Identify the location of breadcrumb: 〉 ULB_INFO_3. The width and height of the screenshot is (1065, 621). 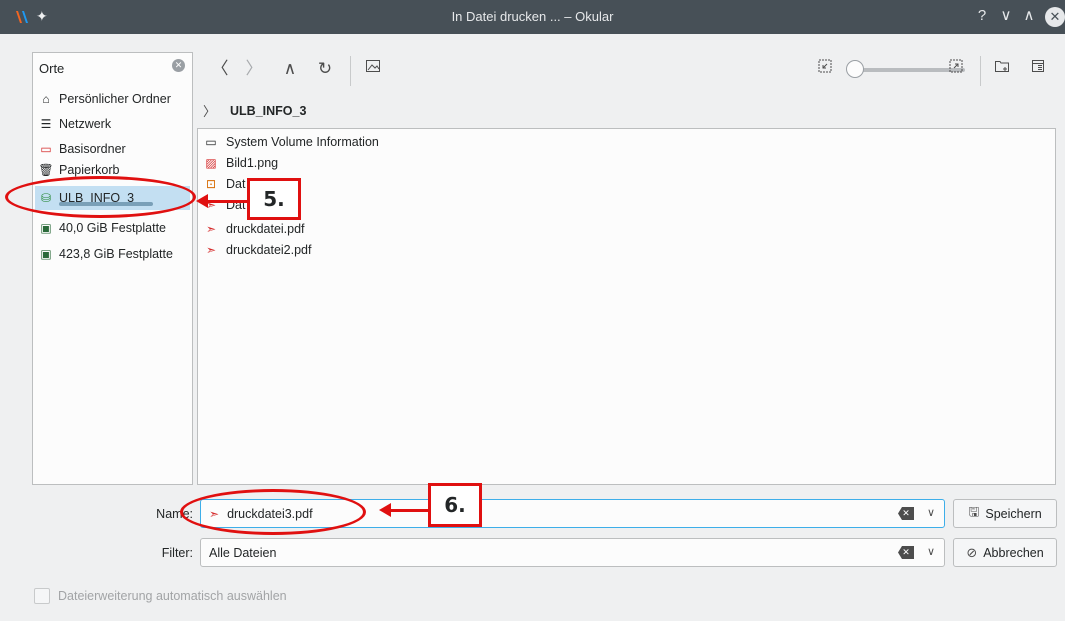
(254, 110).